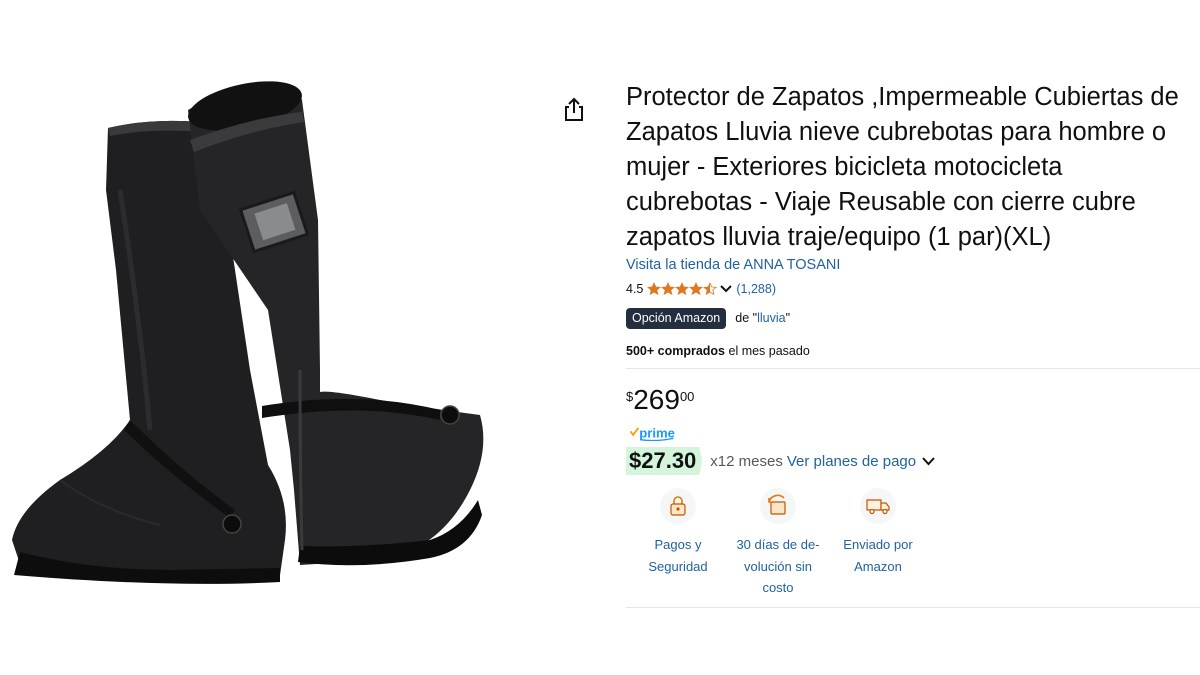 The image size is (1200, 675). Describe the element at coordinates (756, 289) in the screenshot. I see `rating-count-link: (1,288)` at that location.